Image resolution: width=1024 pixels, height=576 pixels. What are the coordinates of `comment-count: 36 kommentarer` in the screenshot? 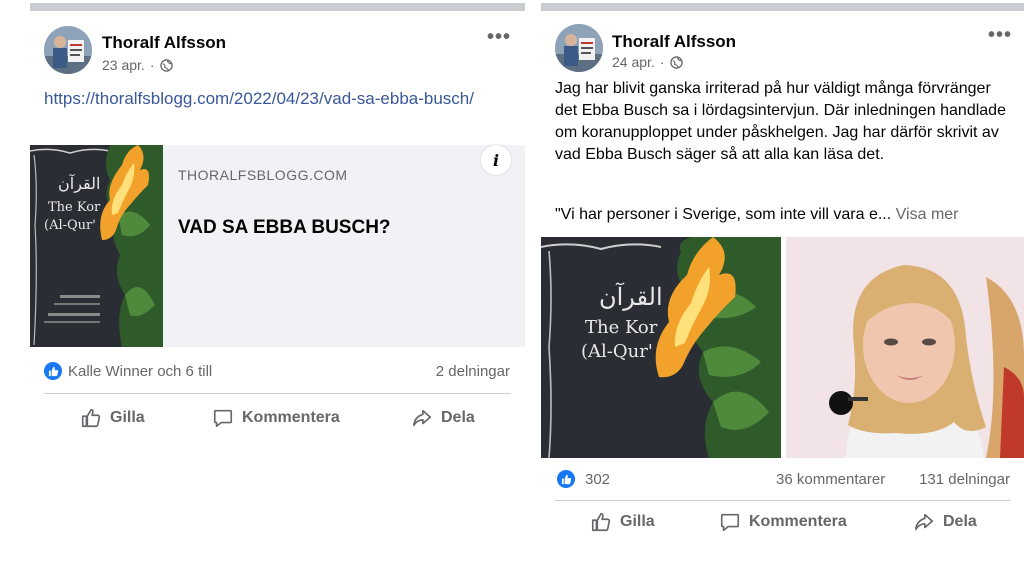 It's located at (830, 479).